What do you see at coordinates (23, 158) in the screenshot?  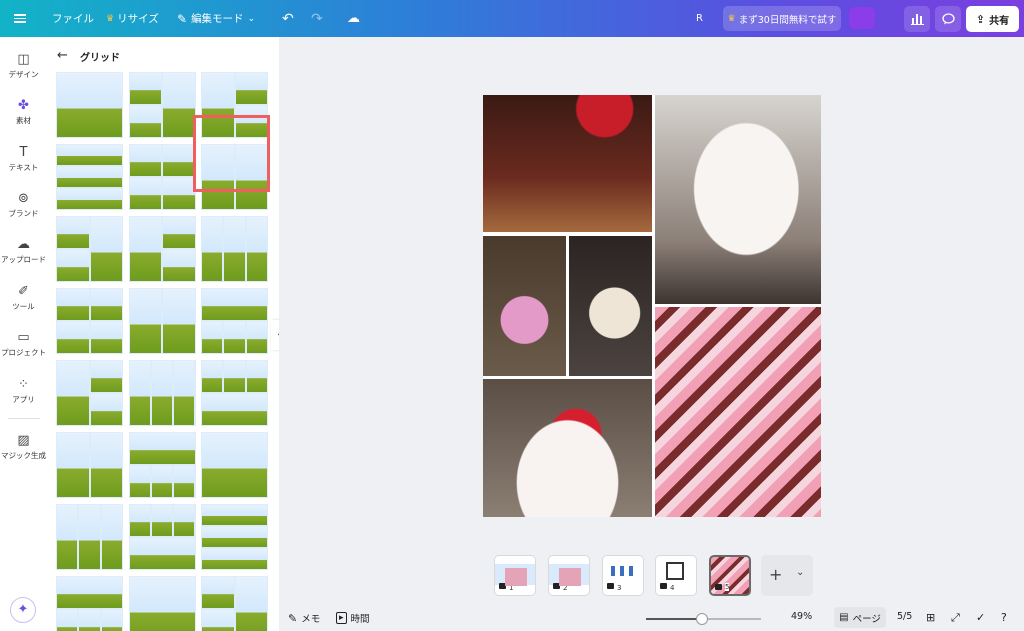 I see `rail-item-text: T テキスト` at bounding box center [23, 158].